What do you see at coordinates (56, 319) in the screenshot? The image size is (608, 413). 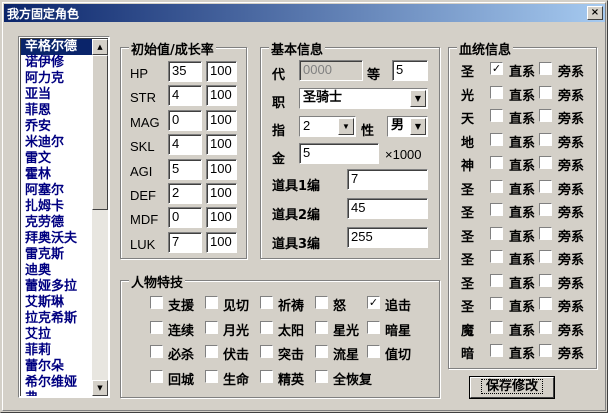 I see `character-list-item: 拉克希斯` at bounding box center [56, 319].